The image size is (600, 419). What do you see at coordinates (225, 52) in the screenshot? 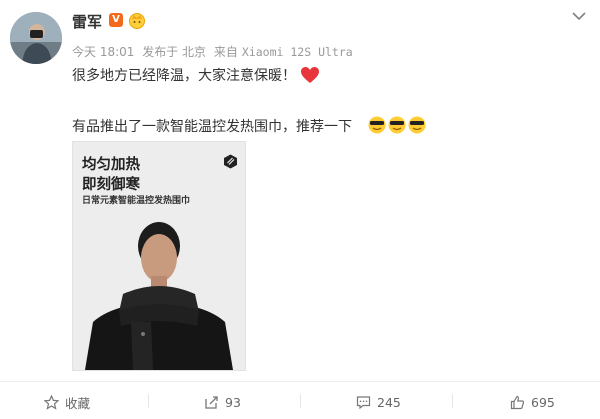
I see `source-prefix: 来自` at bounding box center [225, 52].